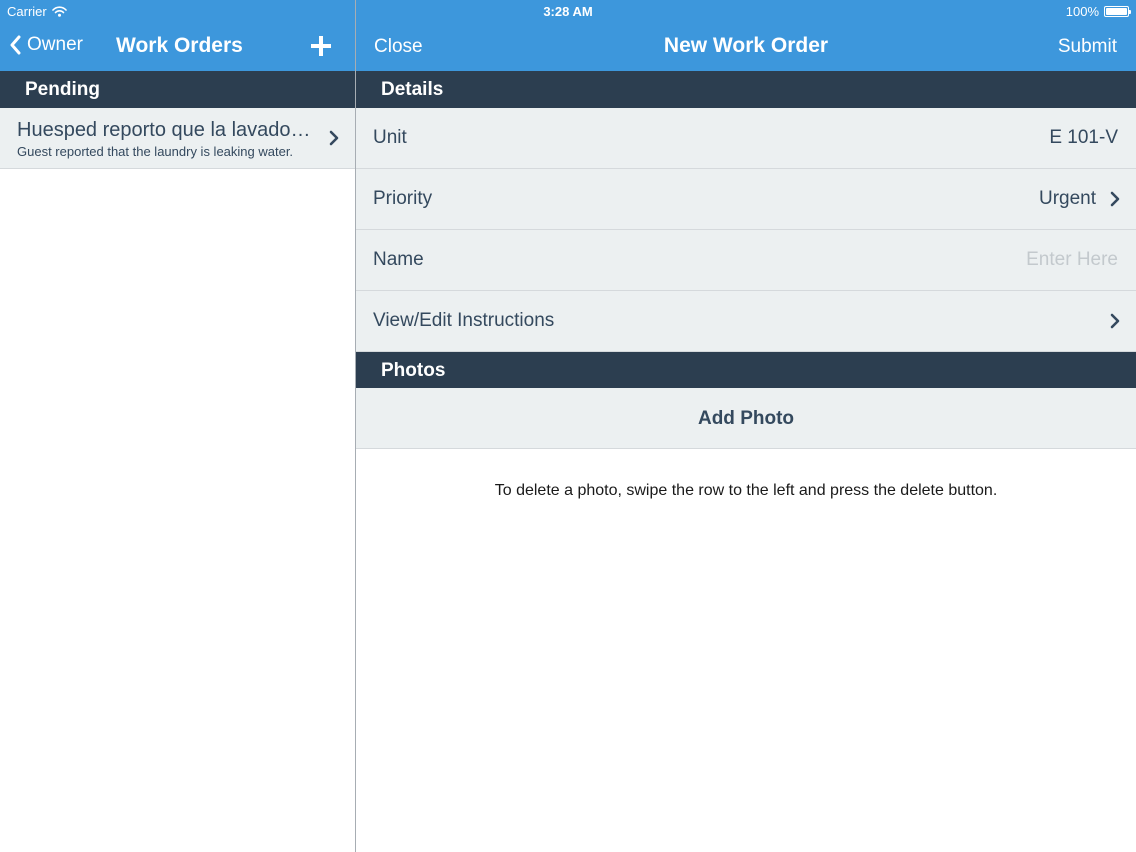 The image size is (1136, 852). I want to click on plus-icon, so click(321, 46).